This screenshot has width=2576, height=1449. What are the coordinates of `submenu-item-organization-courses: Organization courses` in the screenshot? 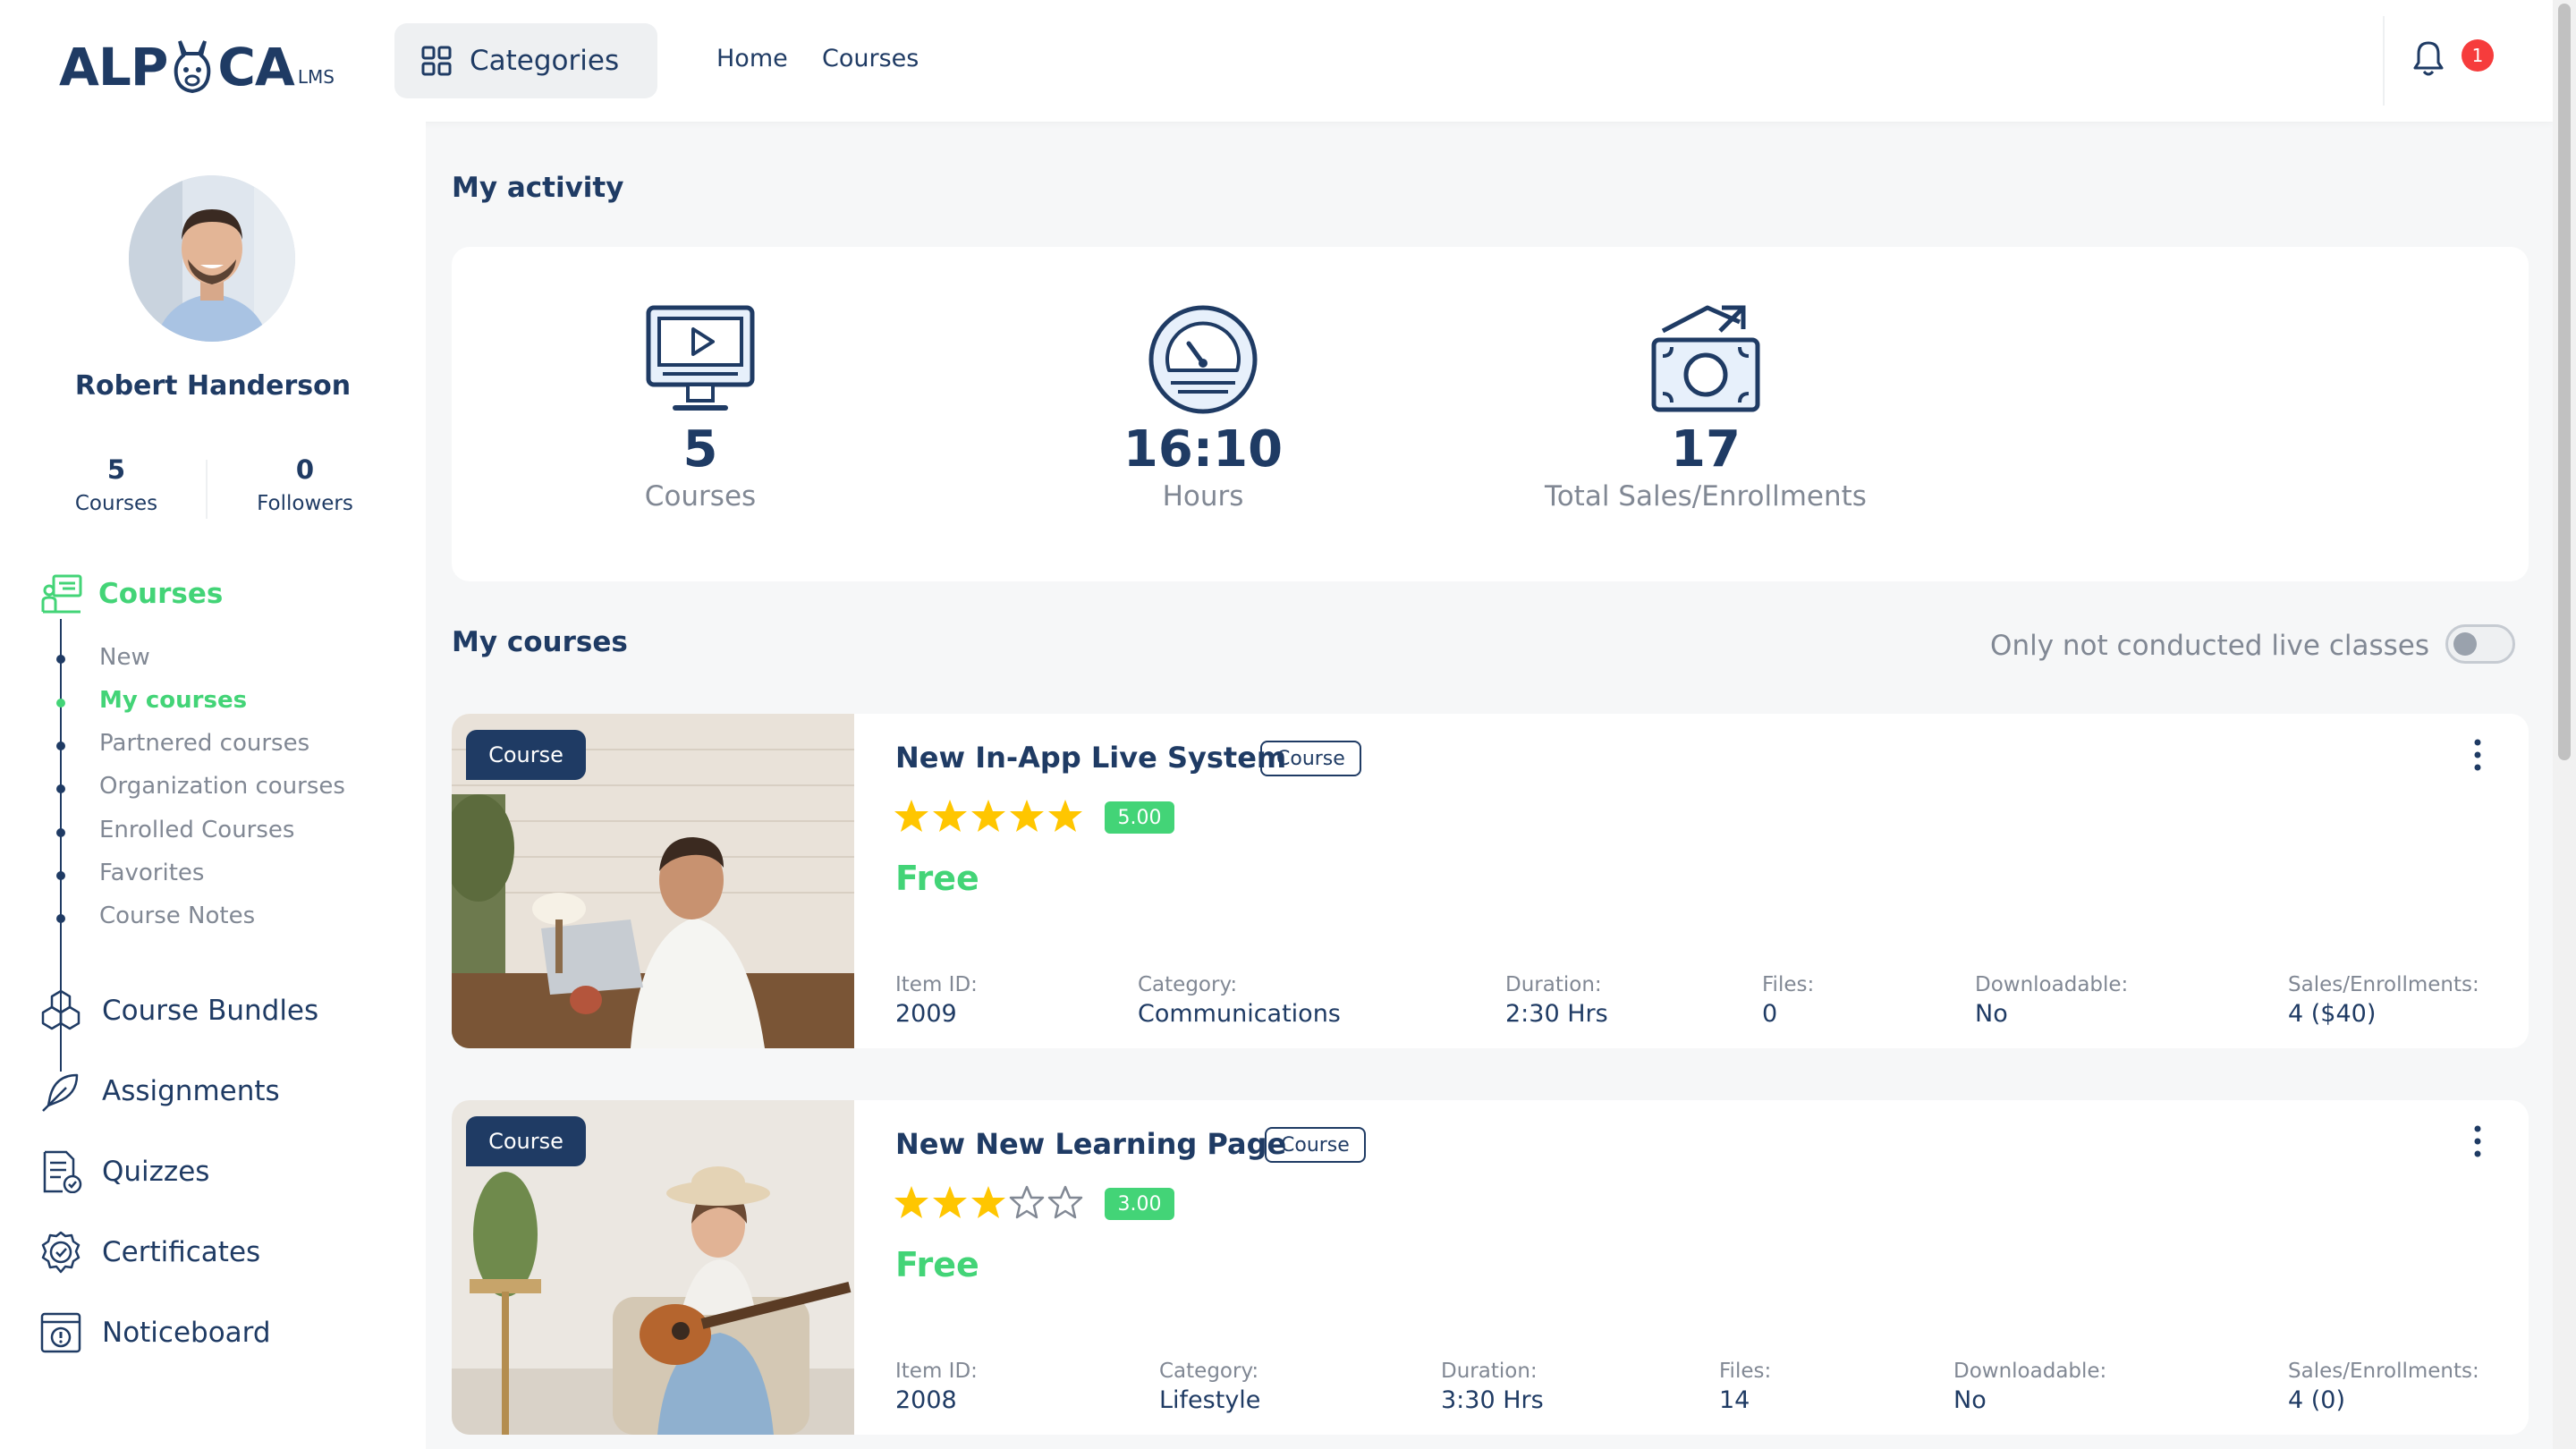 It's located at (222, 786).